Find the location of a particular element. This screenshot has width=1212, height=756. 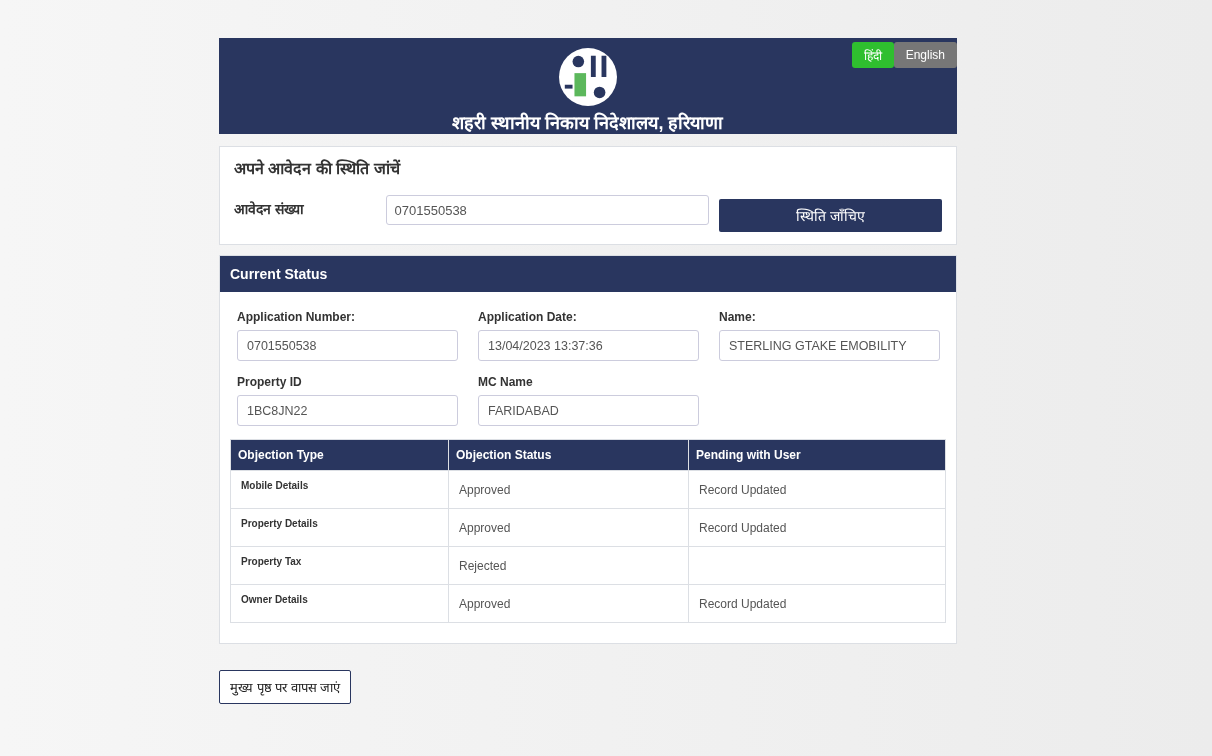

back-button: मुख्य पृष्ठ पर वापस जाएं is located at coordinates (285, 687).